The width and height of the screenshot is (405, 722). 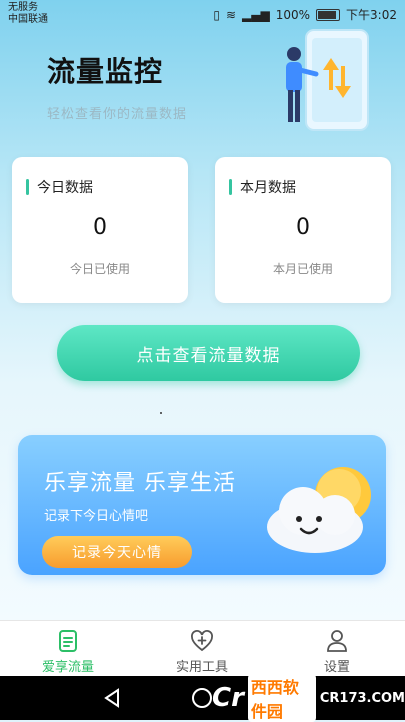 I want to click on tab-label: 实用工具, so click(x=201, y=667).